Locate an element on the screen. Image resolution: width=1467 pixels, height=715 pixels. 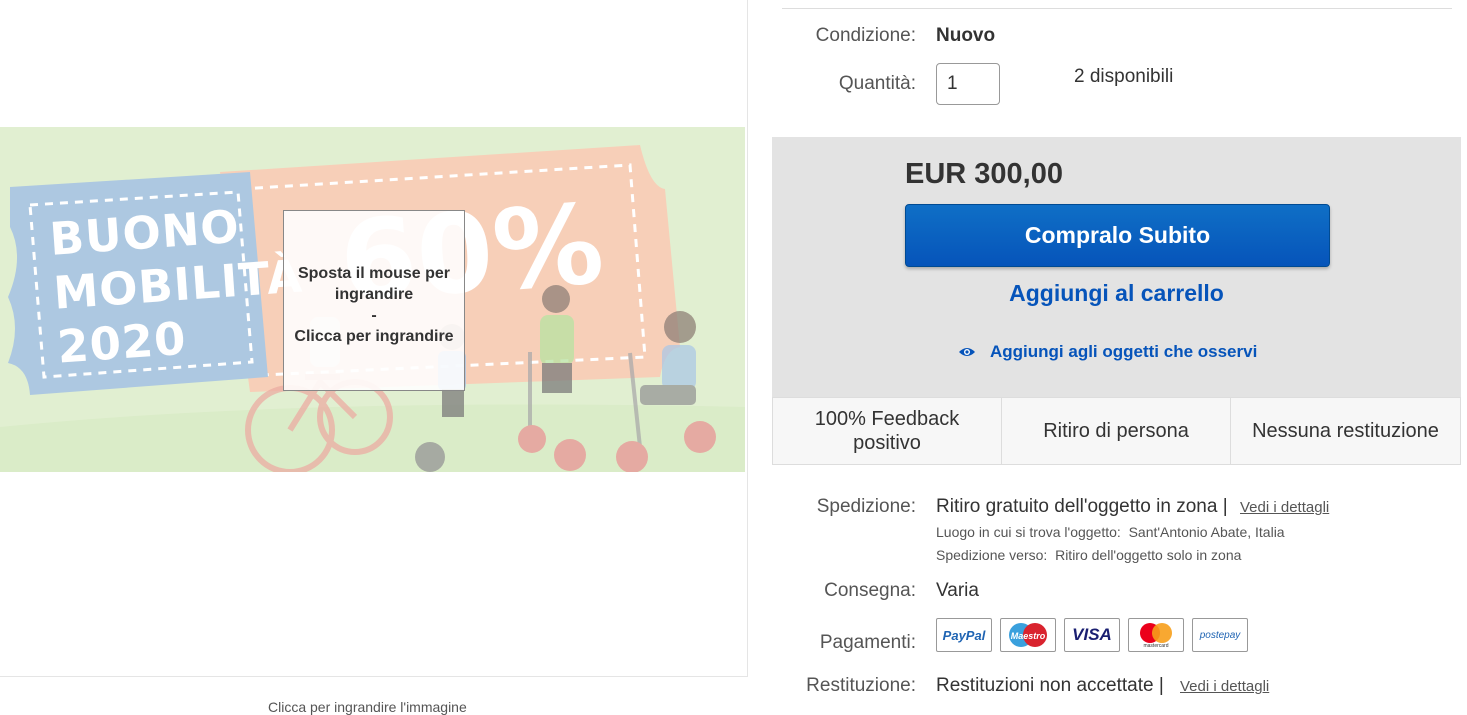
zoom-hint-line2: Clicca per ingrandire is located at coordinates (374, 336).